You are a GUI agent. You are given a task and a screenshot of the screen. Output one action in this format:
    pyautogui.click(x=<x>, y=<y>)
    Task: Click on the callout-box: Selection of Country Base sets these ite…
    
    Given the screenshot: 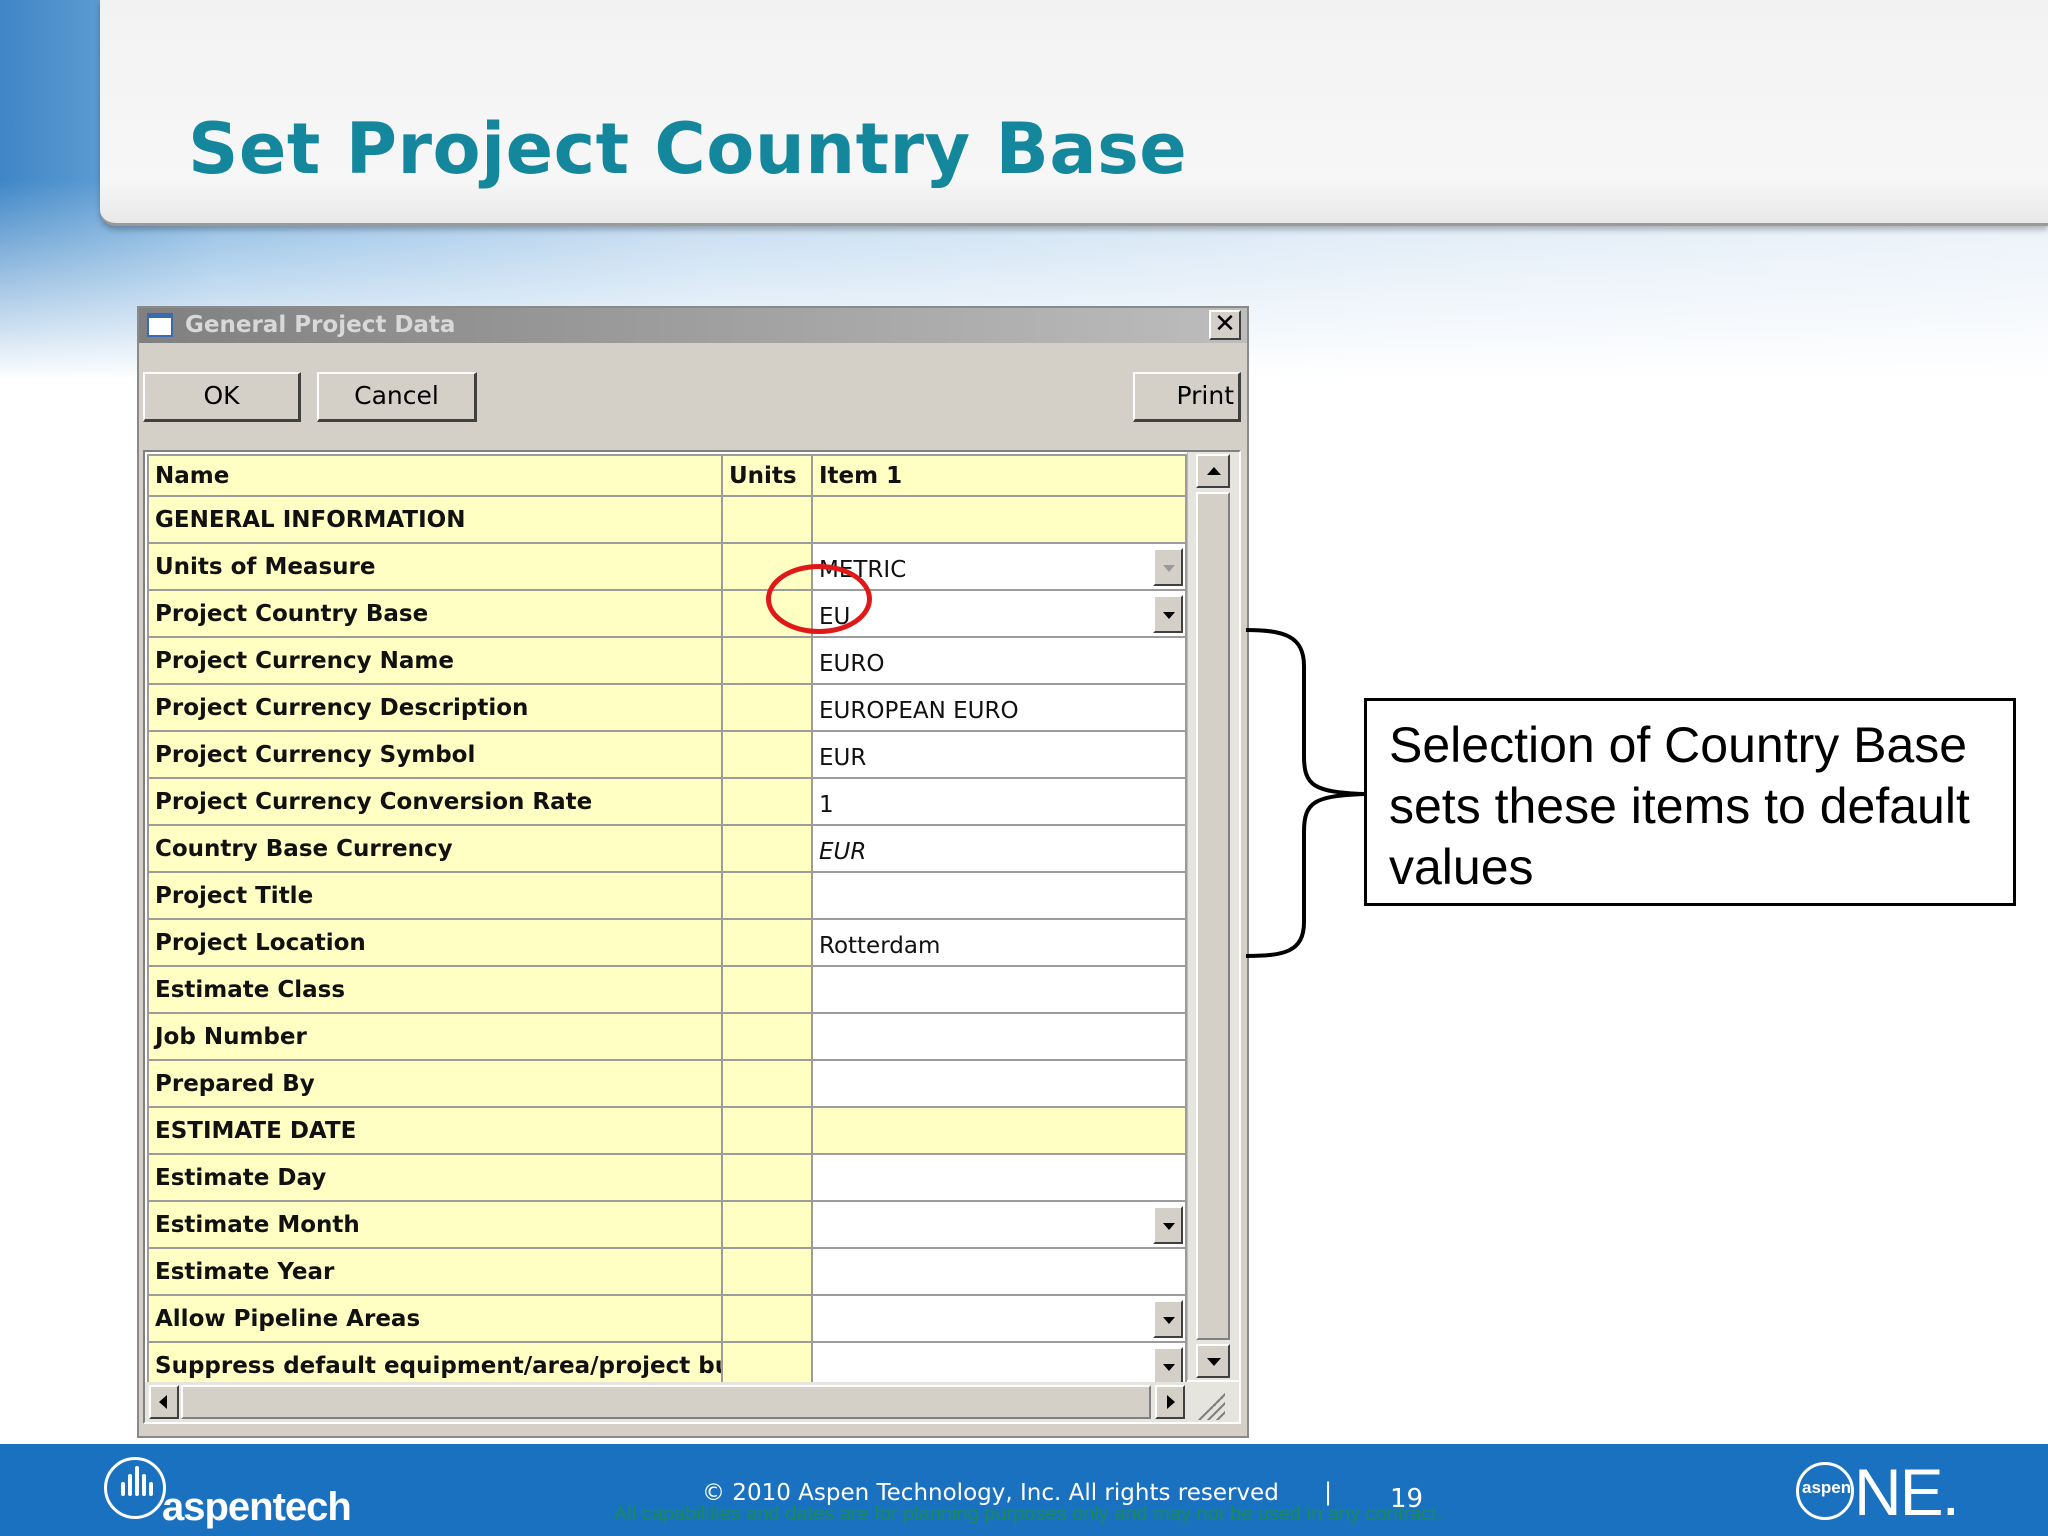 What is the action you would take?
    pyautogui.click(x=1690, y=802)
    